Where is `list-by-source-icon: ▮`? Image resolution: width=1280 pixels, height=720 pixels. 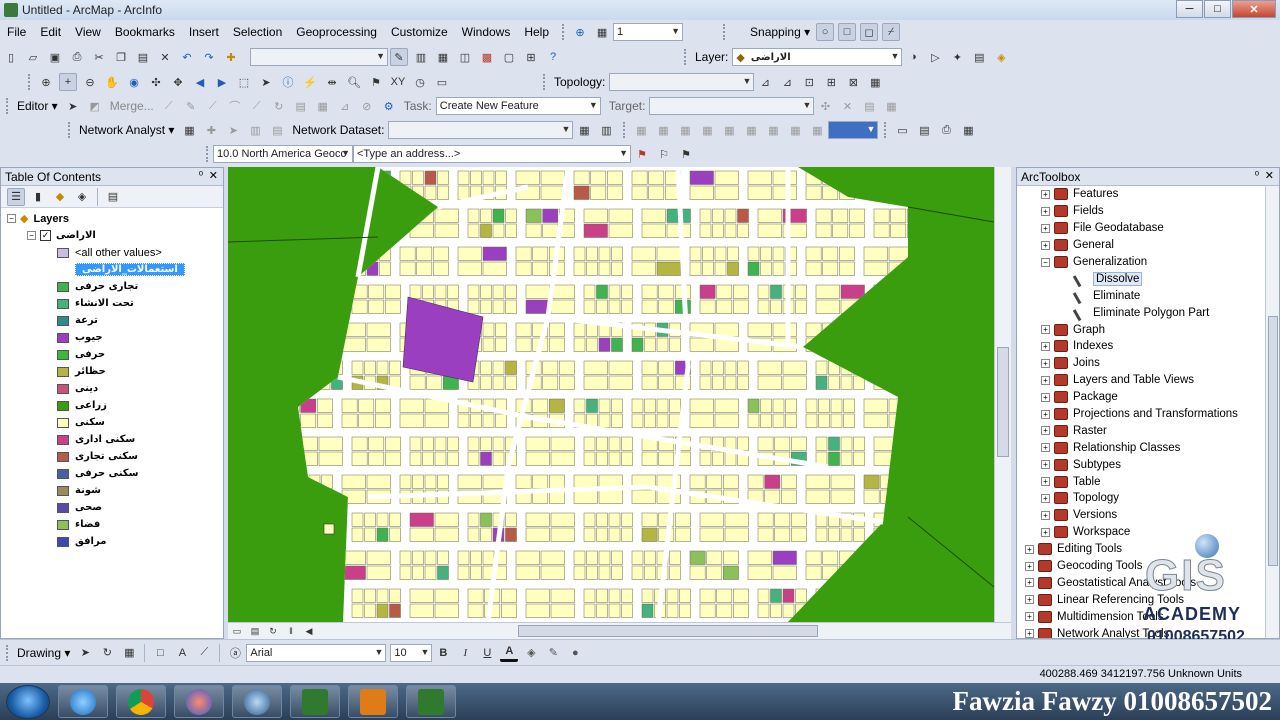 list-by-source-icon: ▮ is located at coordinates (38, 197).